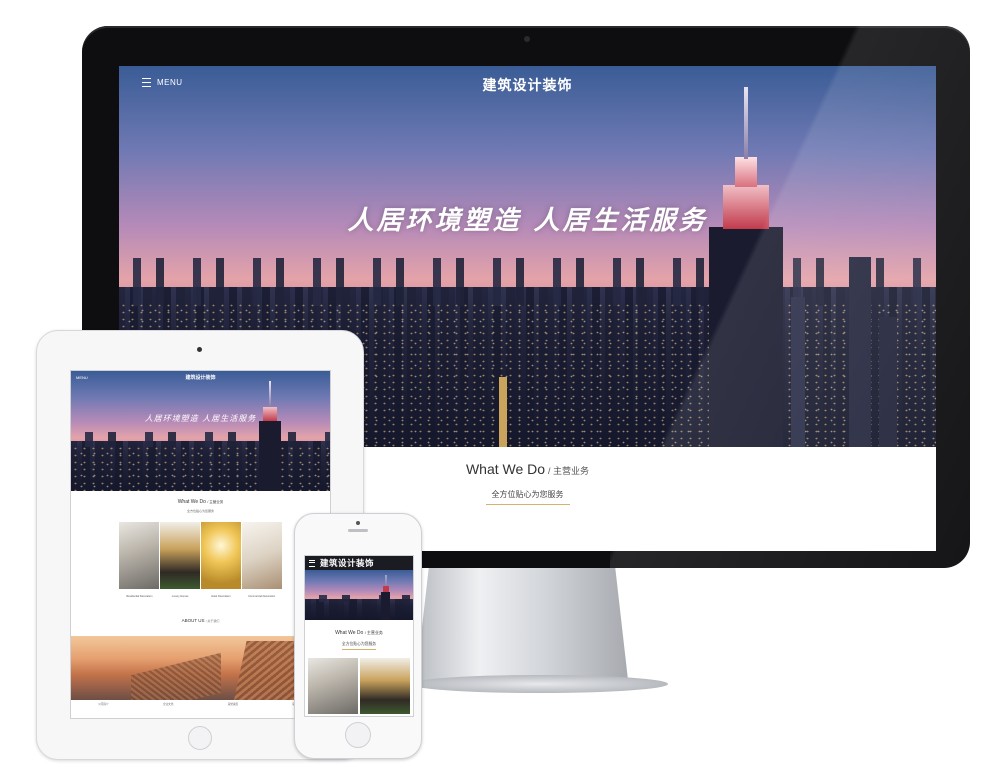 The height and width of the screenshot is (782, 1000). Describe the element at coordinates (359, 686) in the screenshot. I see `phone-service-tiles` at that location.